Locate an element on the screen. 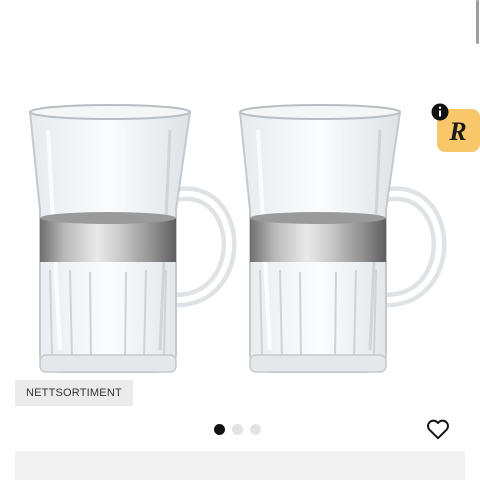 This screenshot has width=480, height=480. browser-extension-badge: R is located at coordinates (455, 127).